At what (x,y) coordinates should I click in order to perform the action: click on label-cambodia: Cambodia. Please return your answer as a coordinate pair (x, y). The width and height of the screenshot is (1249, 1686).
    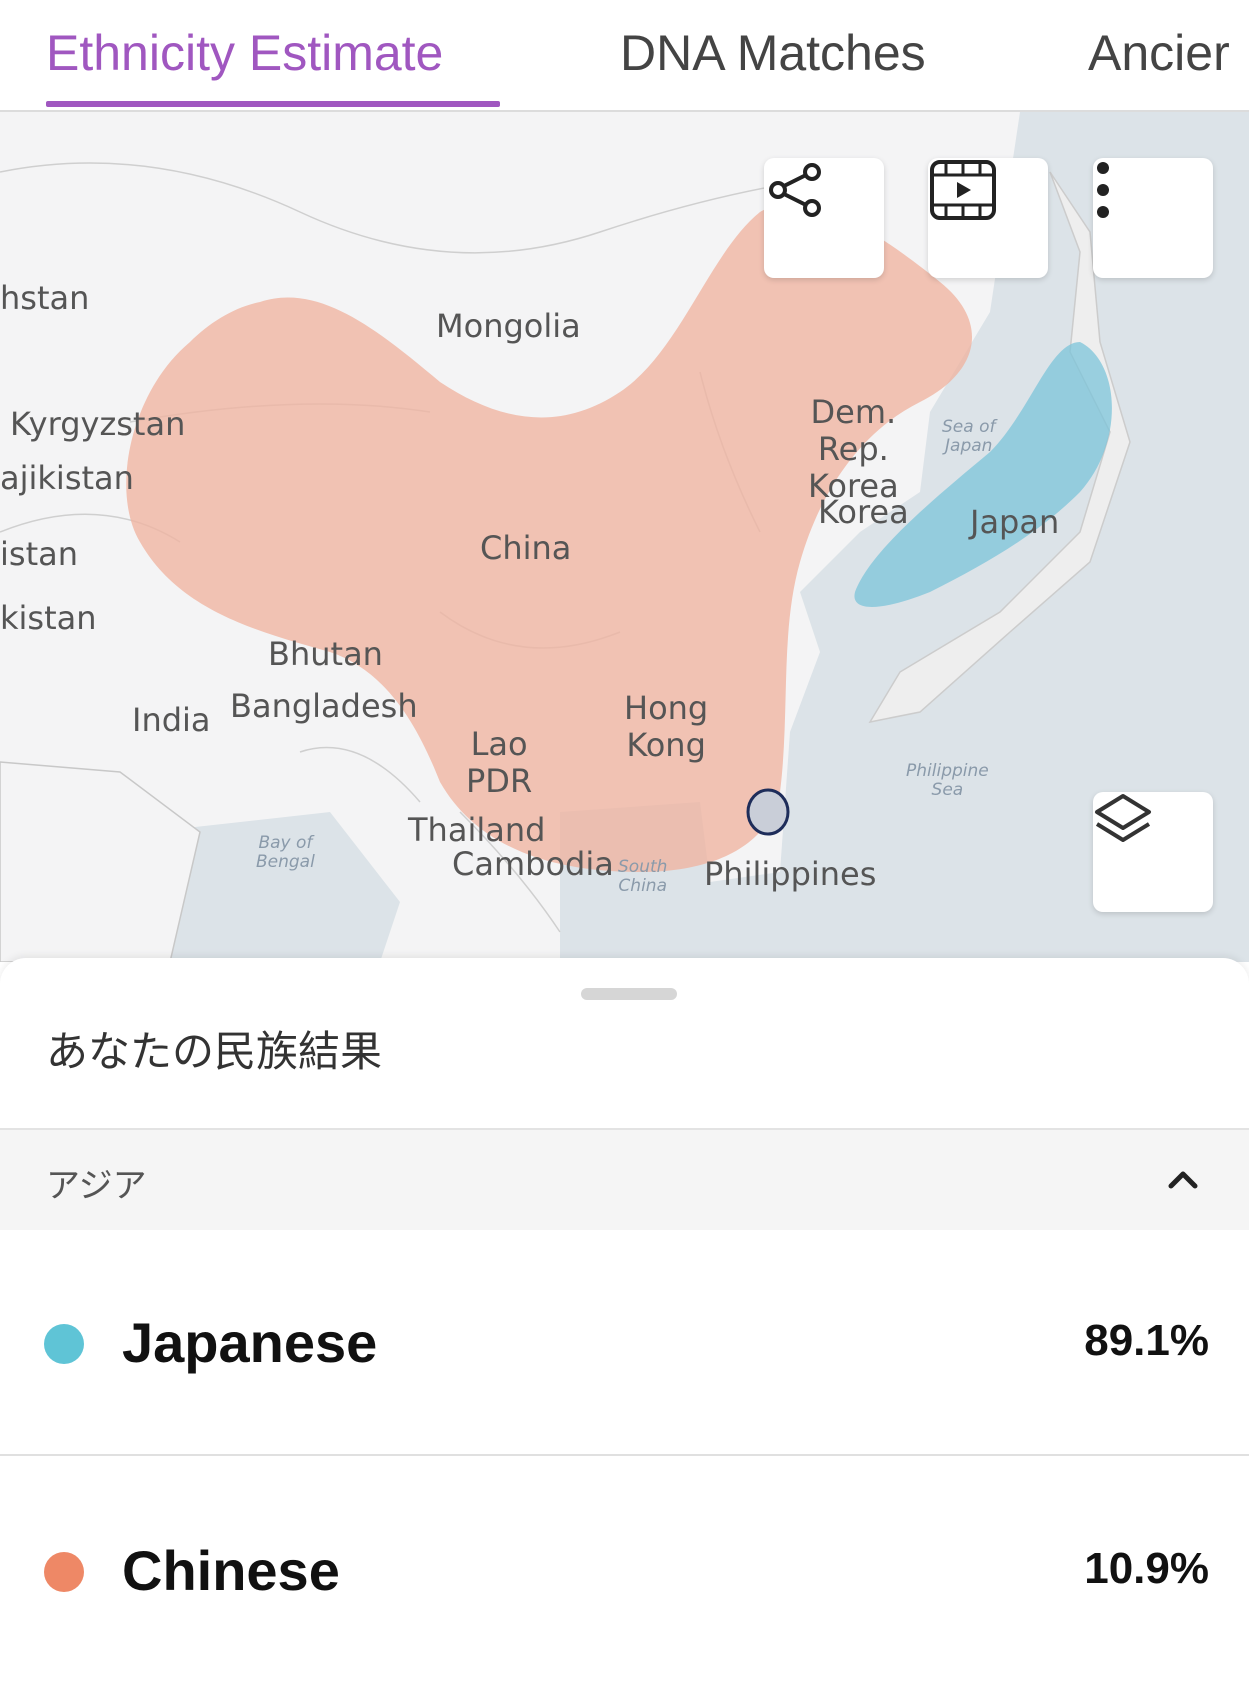
    Looking at the image, I should click on (533, 864).